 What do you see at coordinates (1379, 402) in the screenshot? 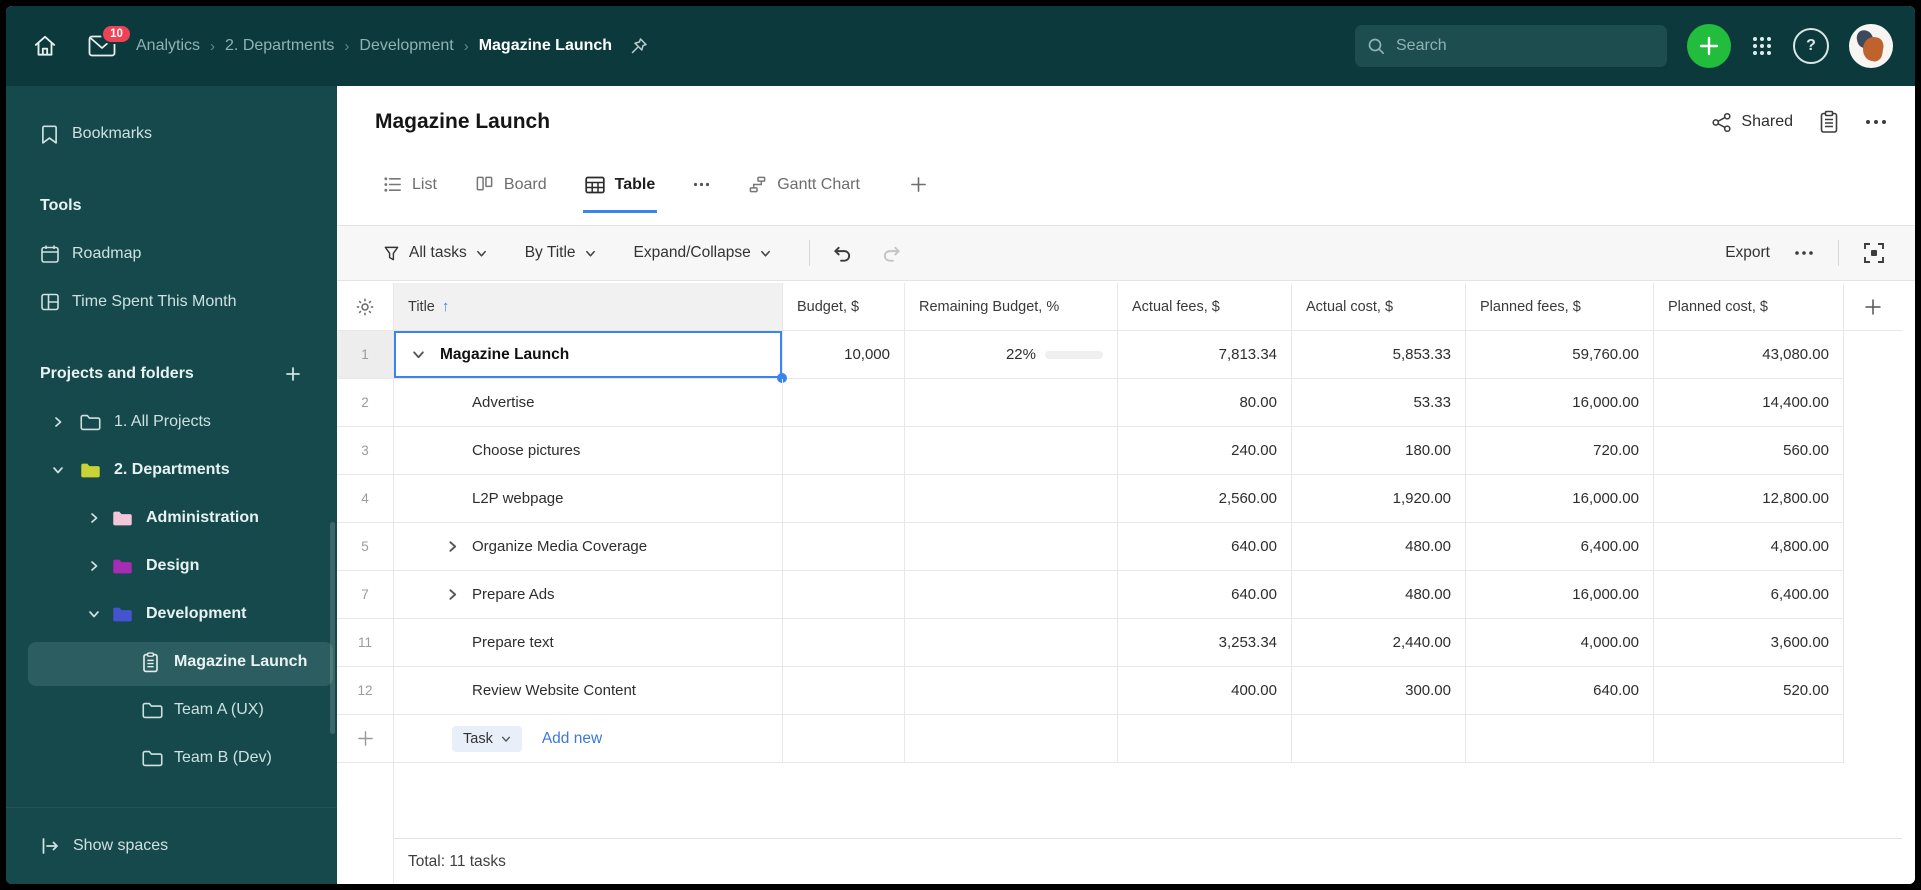
I see `cell-actual-cost: 53.33` at bounding box center [1379, 402].